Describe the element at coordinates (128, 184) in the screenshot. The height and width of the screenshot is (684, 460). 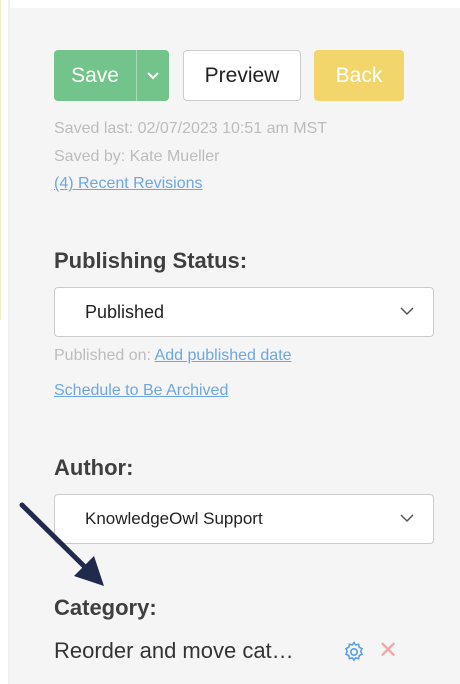
I see `recent-revisions-link: (4) Recent Revisions` at that location.